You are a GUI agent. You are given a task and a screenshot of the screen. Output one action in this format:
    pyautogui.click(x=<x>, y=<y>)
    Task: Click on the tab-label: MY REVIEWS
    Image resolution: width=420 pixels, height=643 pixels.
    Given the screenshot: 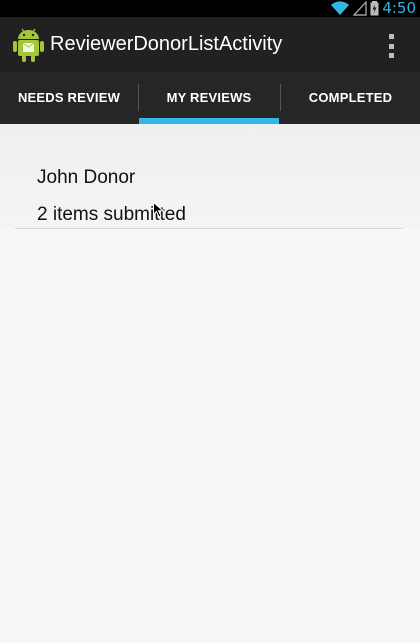 What is the action you would take?
    pyautogui.click(x=209, y=97)
    